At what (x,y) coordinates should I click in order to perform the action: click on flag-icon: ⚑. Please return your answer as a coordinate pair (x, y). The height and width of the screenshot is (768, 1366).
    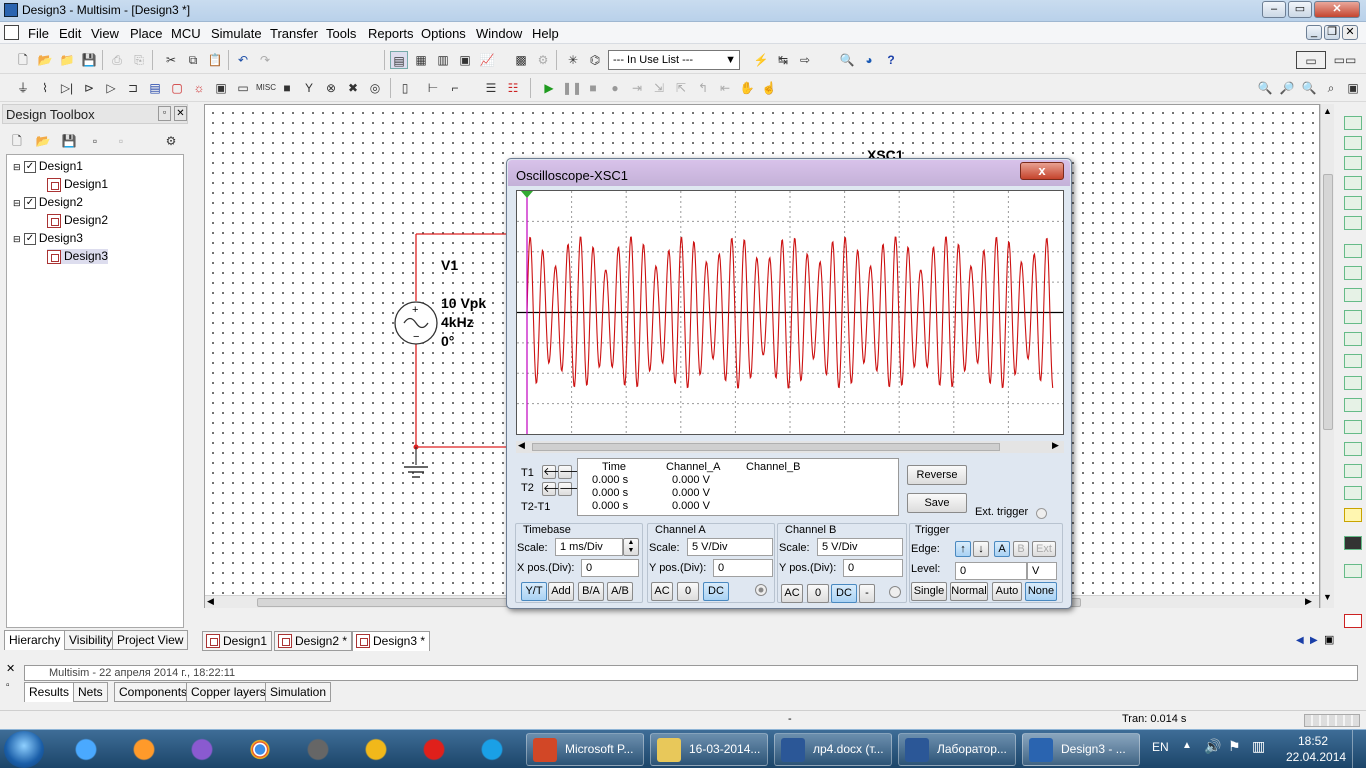
    Looking at the image, I should click on (1234, 746).